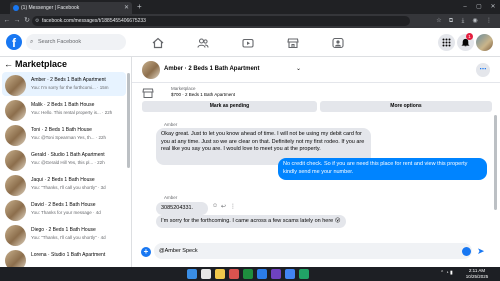 The height and width of the screenshot is (281, 500). What do you see at coordinates (451, 21) in the screenshot?
I see `extensions-icon: ⧉` at bounding box center [451, 21].